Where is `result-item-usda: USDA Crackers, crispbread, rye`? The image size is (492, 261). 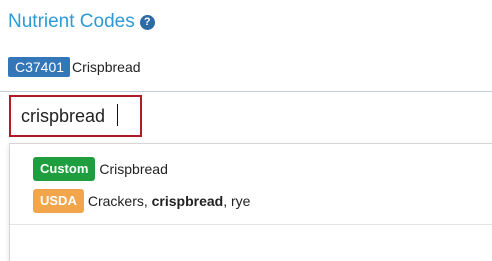
result-item-usda: USDA Crackers, crispbread, rye is located at coordinates (141, 201).